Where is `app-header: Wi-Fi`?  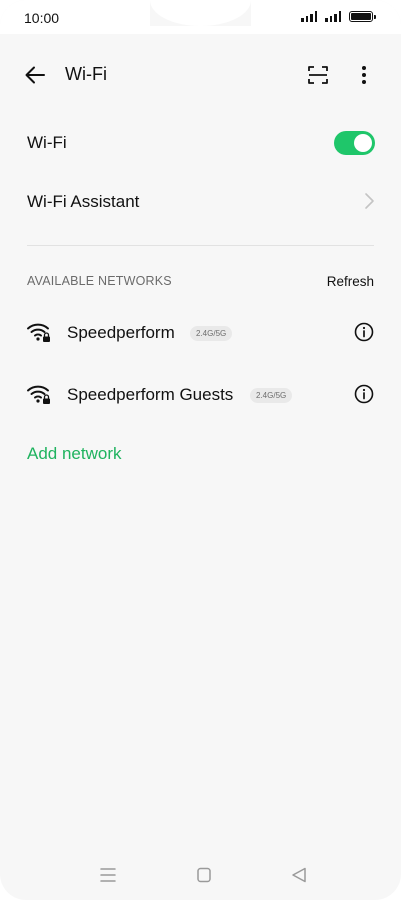
app-header: Wi-Fi is located at coordinates (200, 75).